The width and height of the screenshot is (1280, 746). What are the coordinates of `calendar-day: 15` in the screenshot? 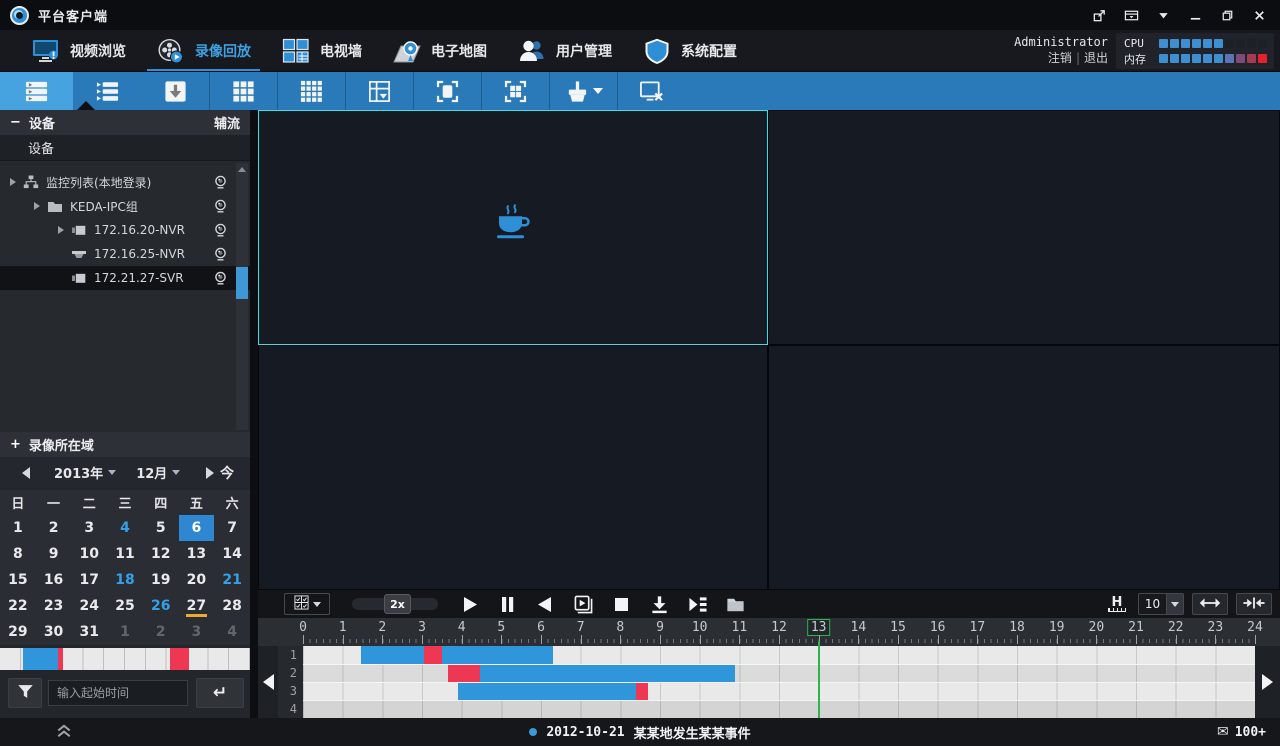 It's located at (18, 580).